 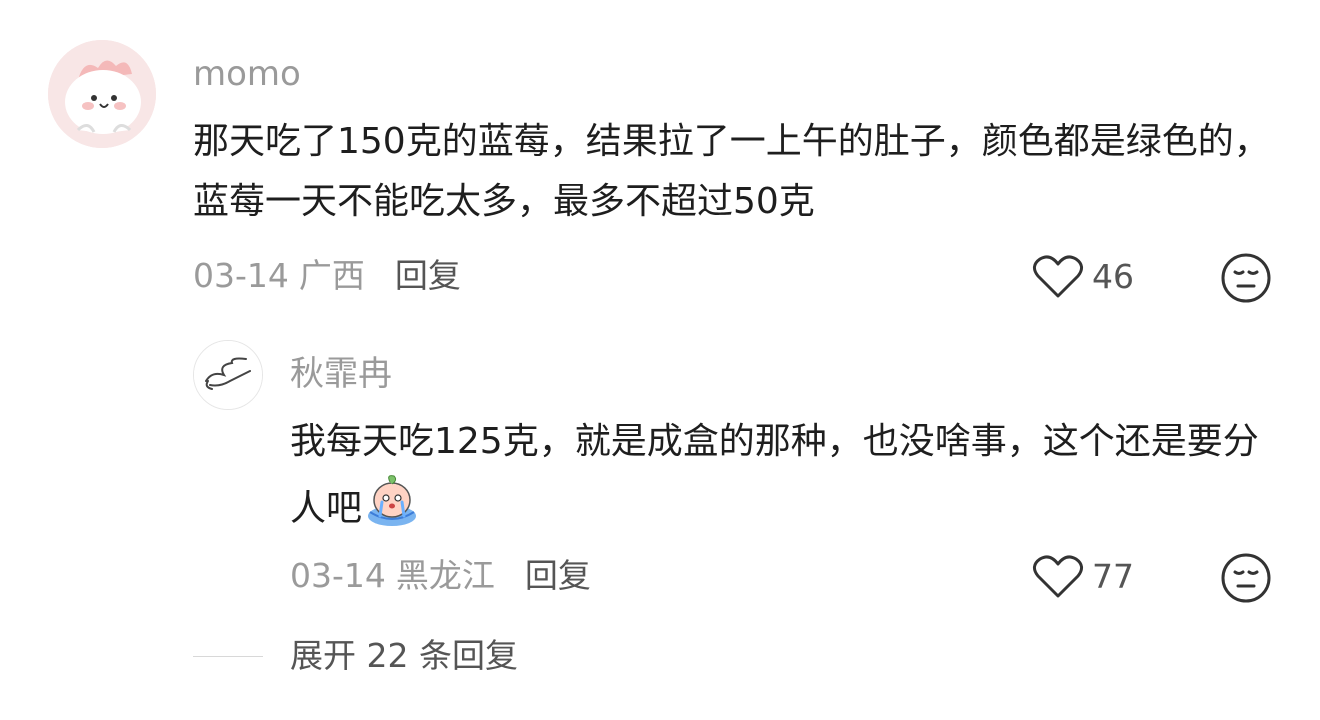 What do you see at coordinates (404, 656) in the screenshot?
I see `expand-replies-button: 展开 22 条回复` at bounding box center [404, 656].